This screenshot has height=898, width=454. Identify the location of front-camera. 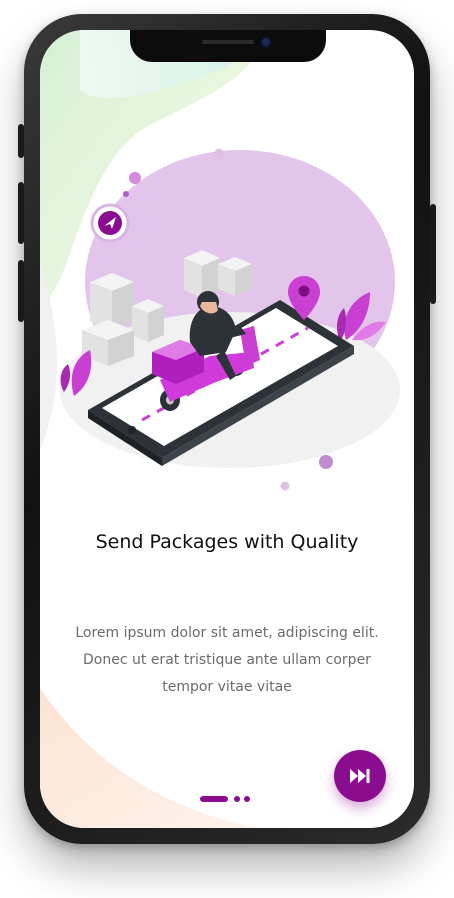
(266, 42).